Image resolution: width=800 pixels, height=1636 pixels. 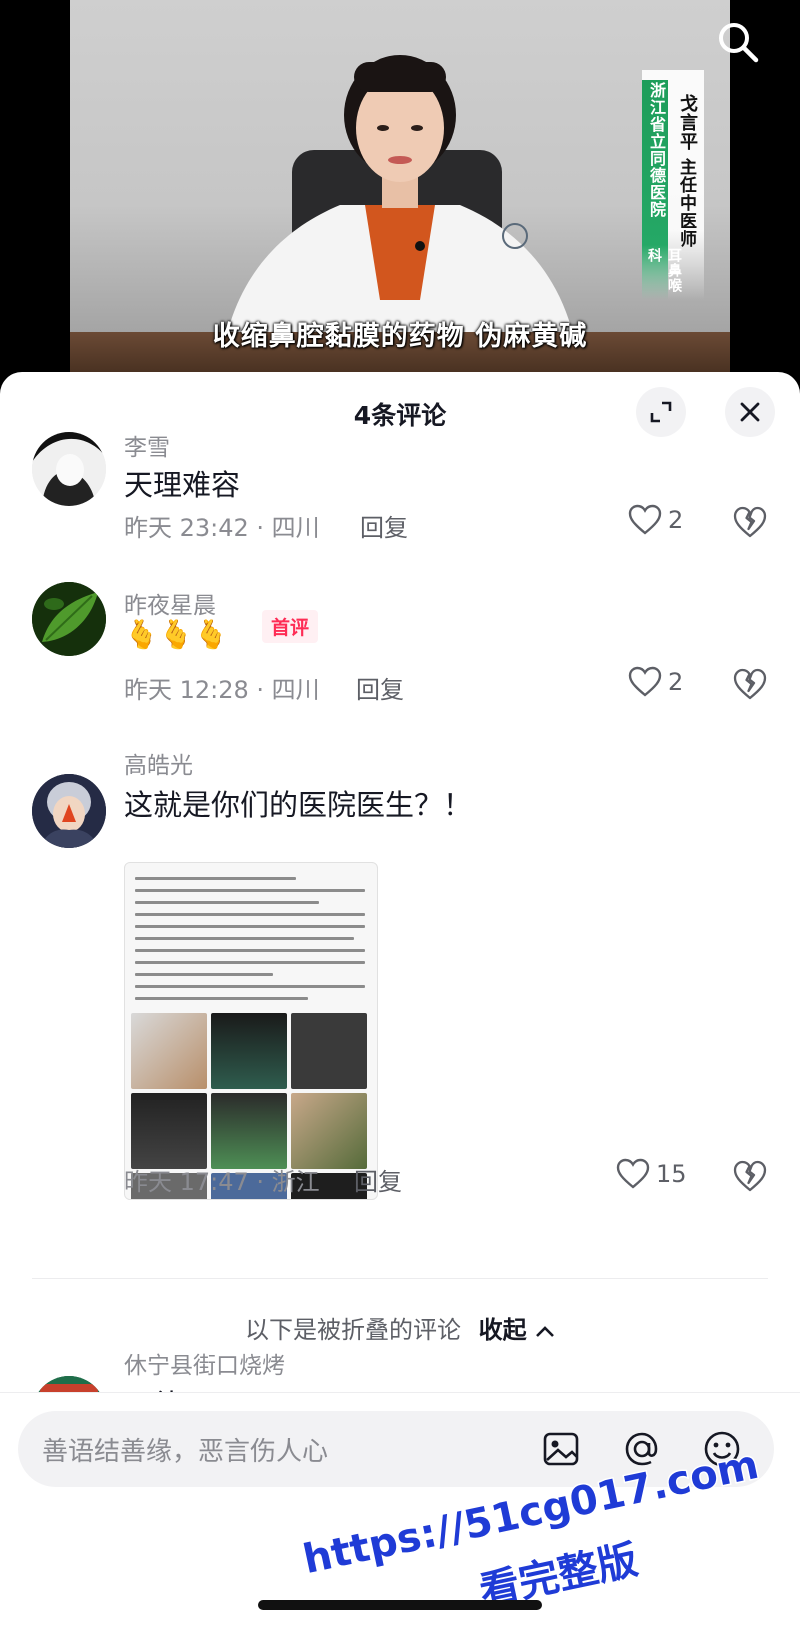 What do you see at coordinates (396, 1449) in the screenshot?
I see `comment-input: 善语结善缘，恶言伤人心` at bounding box center [396, 1449].